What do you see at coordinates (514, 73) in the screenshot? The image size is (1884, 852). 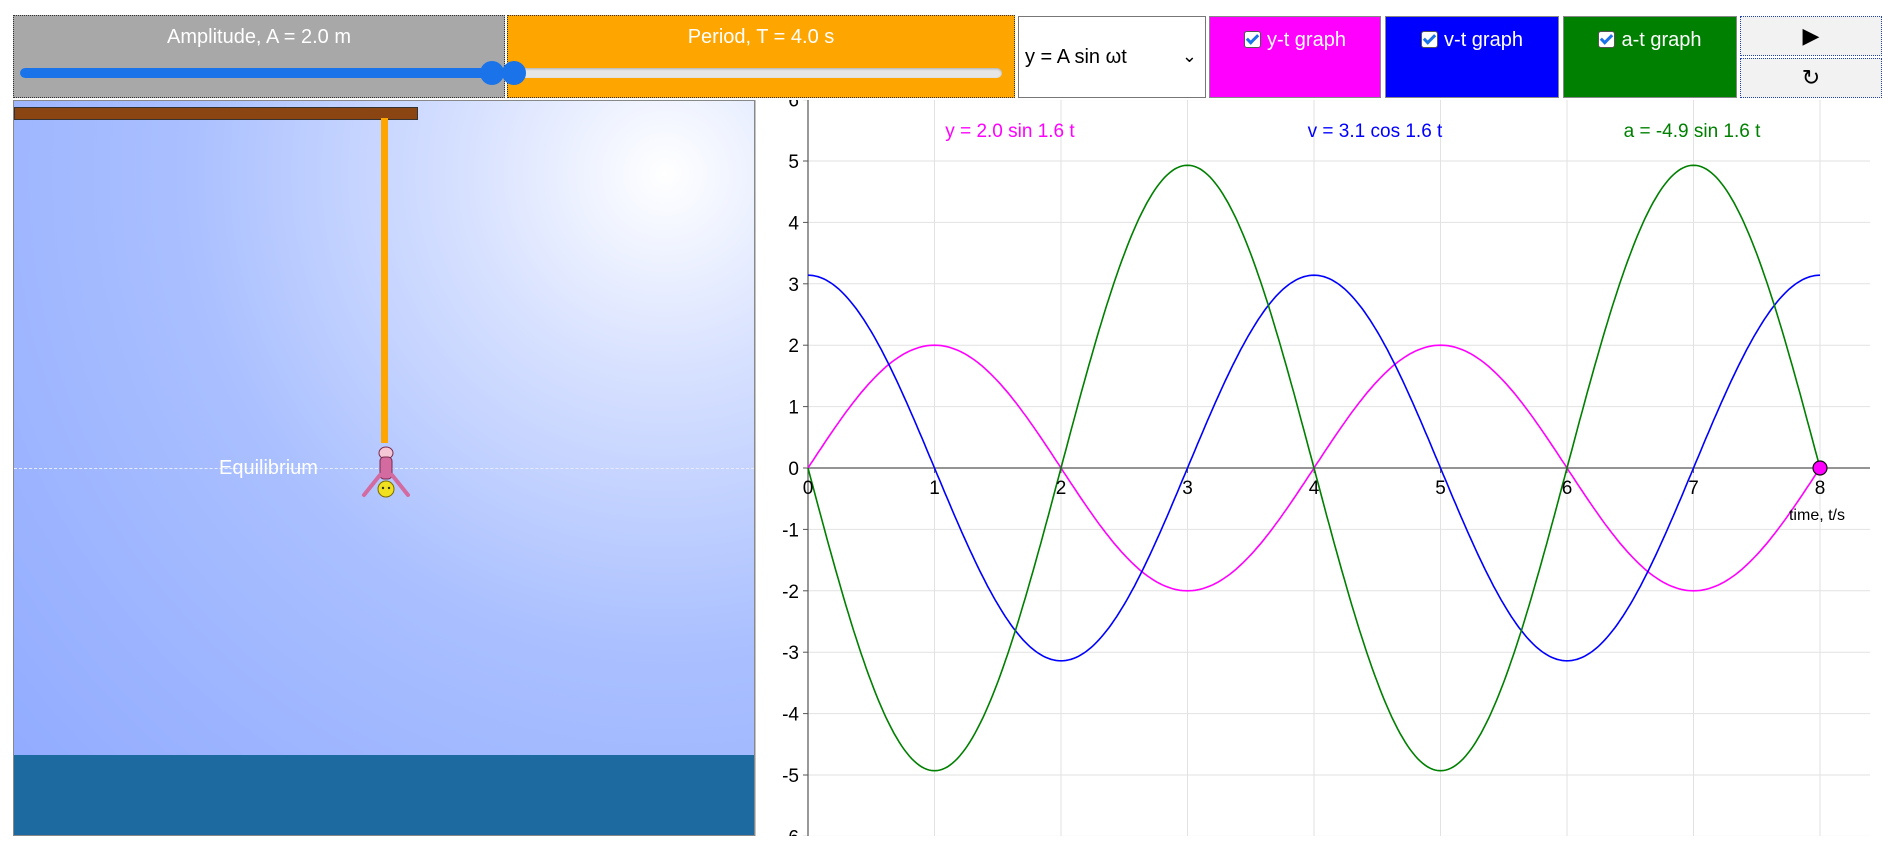 I see `period-slider-thumb` at bounding box center [514, 73].